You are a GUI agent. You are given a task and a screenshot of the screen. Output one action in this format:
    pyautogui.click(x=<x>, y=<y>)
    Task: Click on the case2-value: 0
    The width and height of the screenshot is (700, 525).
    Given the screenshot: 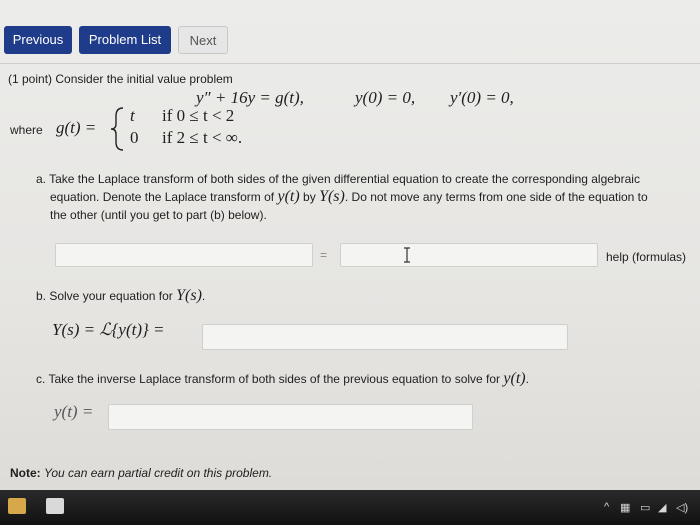 What is the action you would take?
    pyautogui.click(x=134, y=137)
    